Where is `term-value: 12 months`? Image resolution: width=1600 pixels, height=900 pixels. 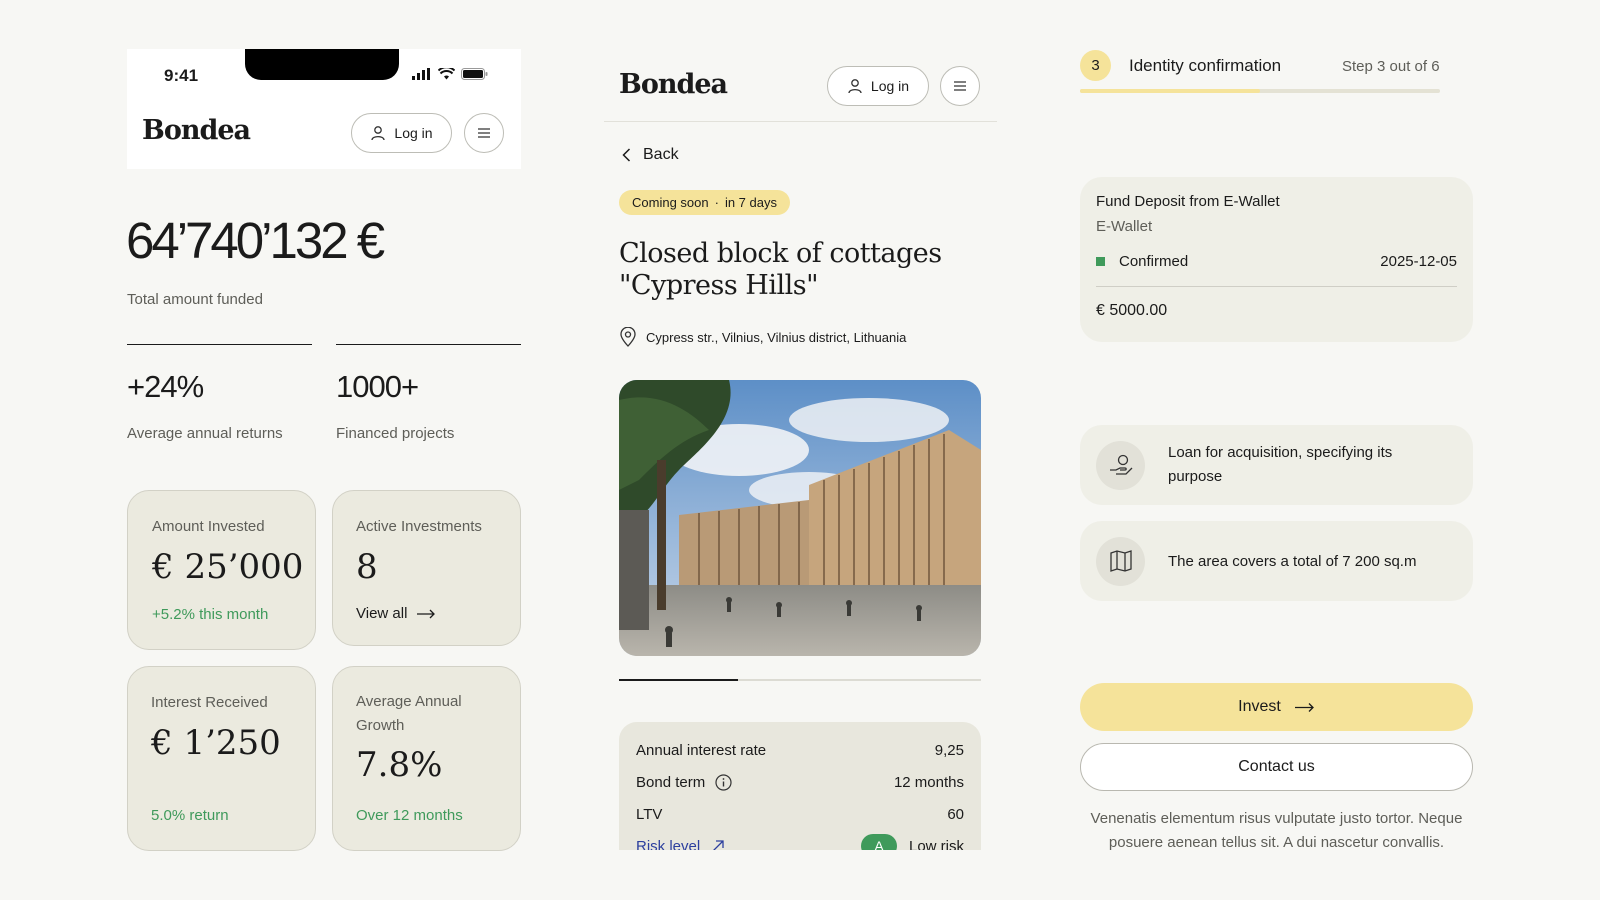
term-value: 12 months is located at coordinates (928, 782).